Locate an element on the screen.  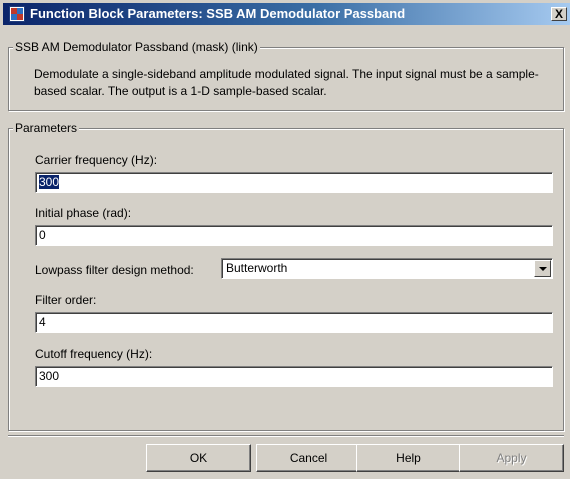
close-icon: X is located at coordinates (559, 14).